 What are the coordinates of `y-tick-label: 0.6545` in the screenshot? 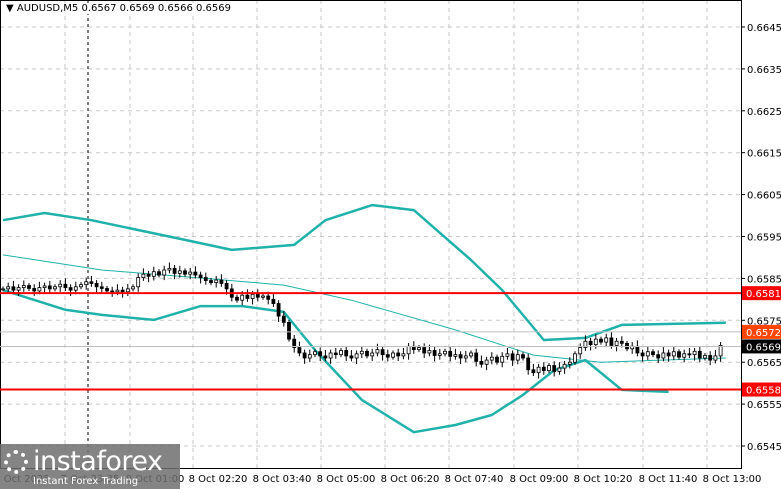 It's located at (764, 447).